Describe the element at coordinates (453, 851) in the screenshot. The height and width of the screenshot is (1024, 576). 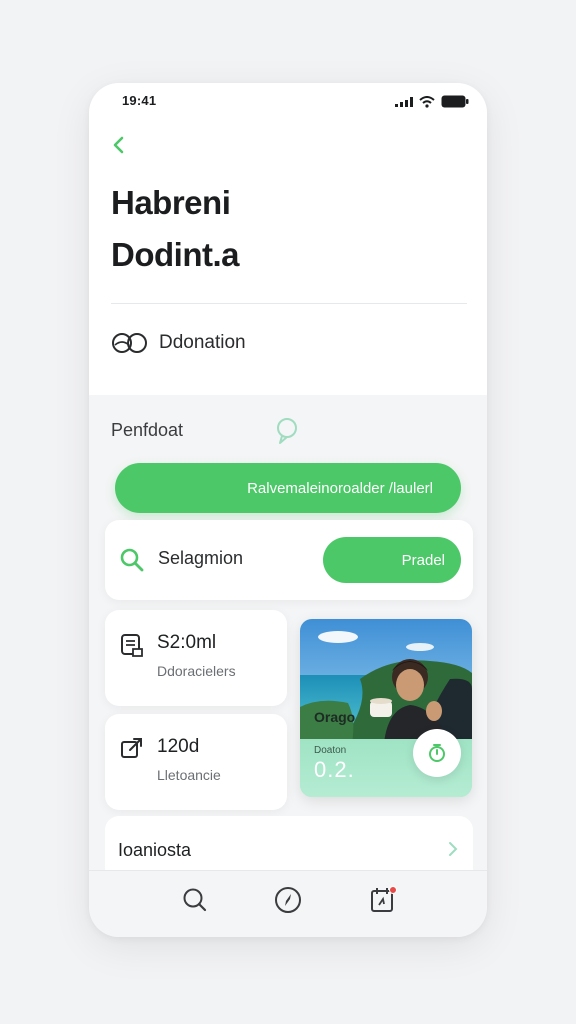
I see `chevron-right-icon` at that location.